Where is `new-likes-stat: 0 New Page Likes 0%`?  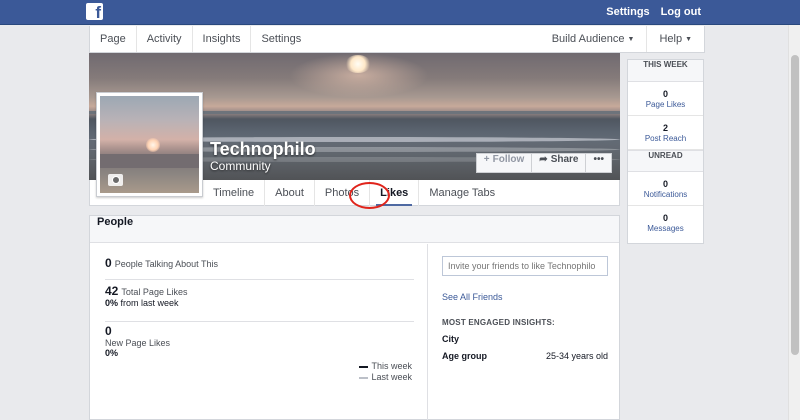
new-likes-stat: 0 New Page Likes 0% is located at coordinates (259, 341).